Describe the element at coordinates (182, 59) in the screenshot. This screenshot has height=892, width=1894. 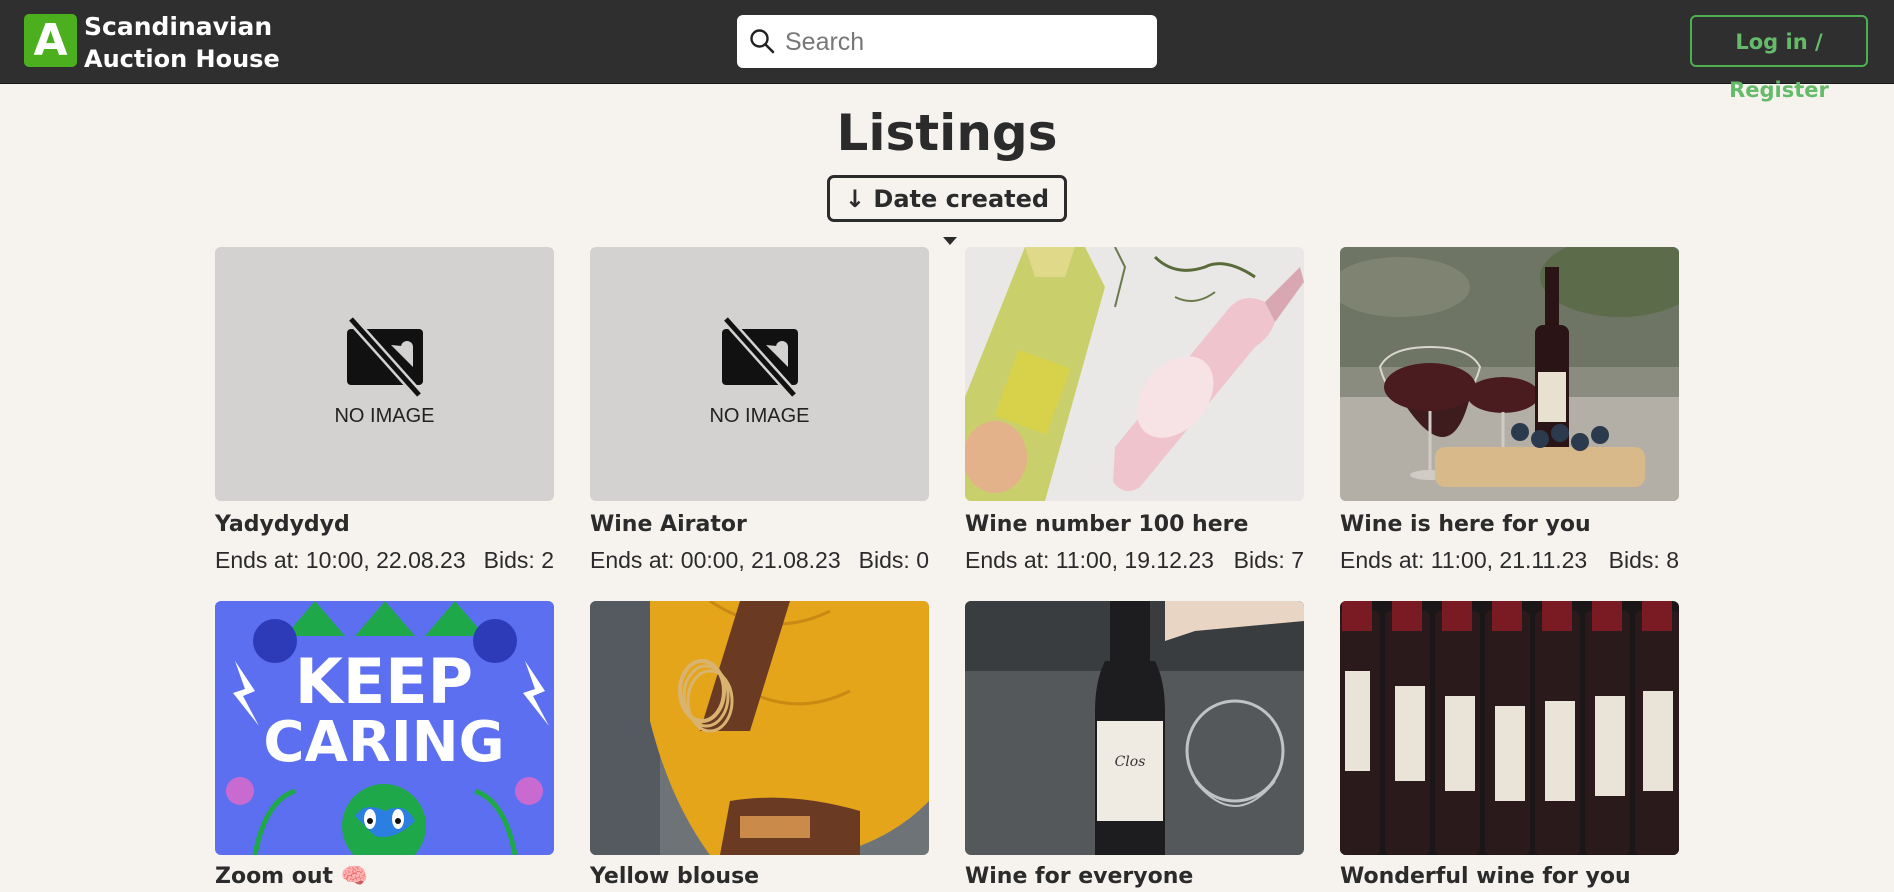
I see `brand-line-2: Auction House` at that location.